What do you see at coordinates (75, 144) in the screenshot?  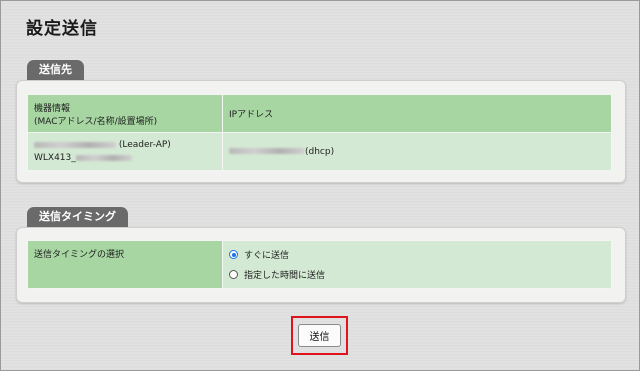 I see `redacted-mac-name` at bounding box center [75, 144].